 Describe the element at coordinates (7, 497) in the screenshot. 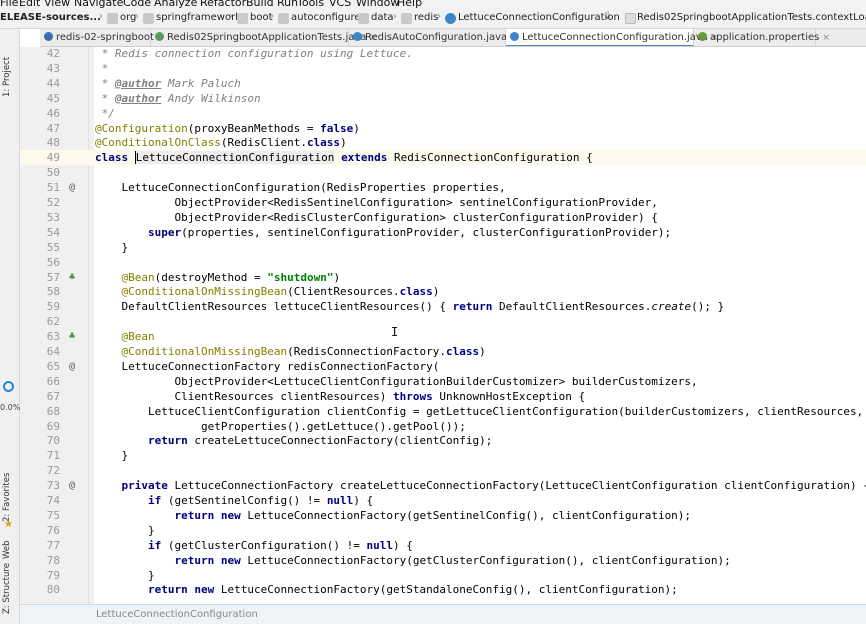

I see `favorites-tool-tab: 2: Favorites` at that location.